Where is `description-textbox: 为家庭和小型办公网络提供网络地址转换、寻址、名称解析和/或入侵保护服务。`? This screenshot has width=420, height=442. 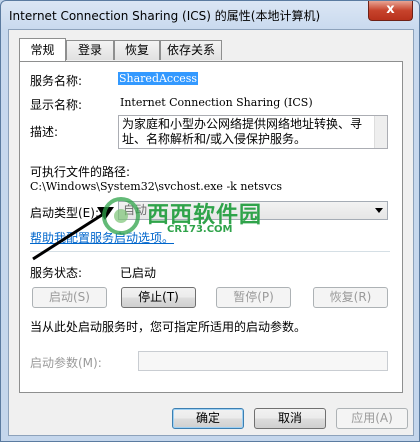 description-textbox: 为家庭和小型办公网络提供网络地址转换、寻址、名称解析和/或入侵保护服务。 is located at coordinates (253, 132).